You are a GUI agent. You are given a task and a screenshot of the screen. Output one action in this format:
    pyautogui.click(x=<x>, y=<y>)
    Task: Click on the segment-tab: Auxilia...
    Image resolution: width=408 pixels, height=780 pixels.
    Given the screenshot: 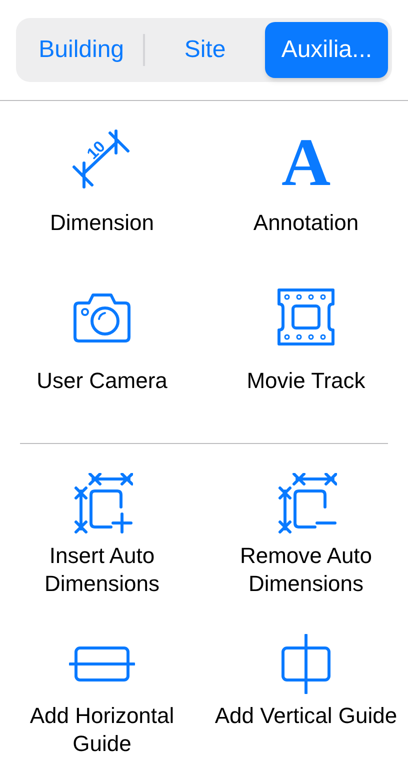 What is the action you would take?
    pyautogui.click(x=326, y=50)
    